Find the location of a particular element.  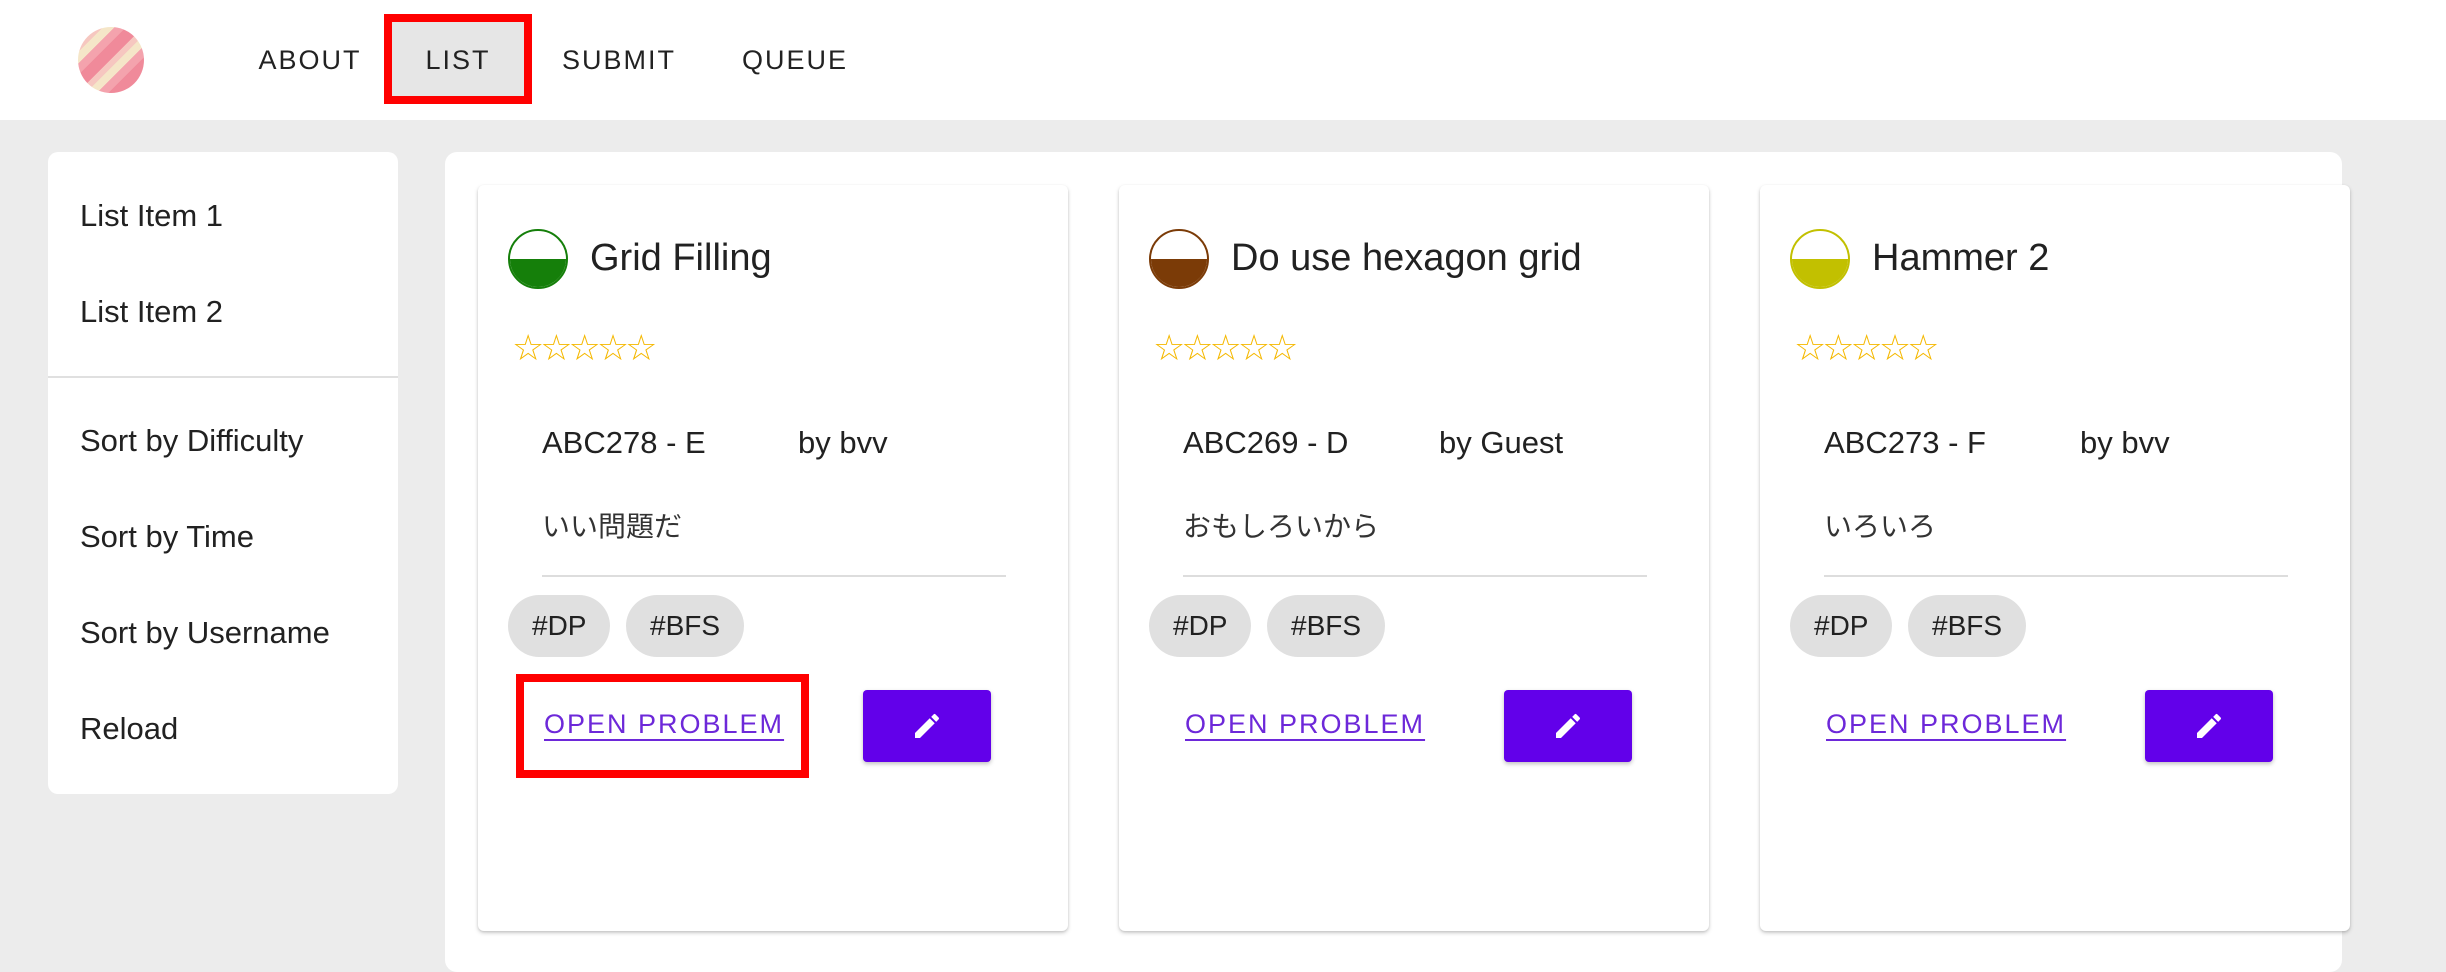

nav-list: LIST is located at coordinates (458, 60).